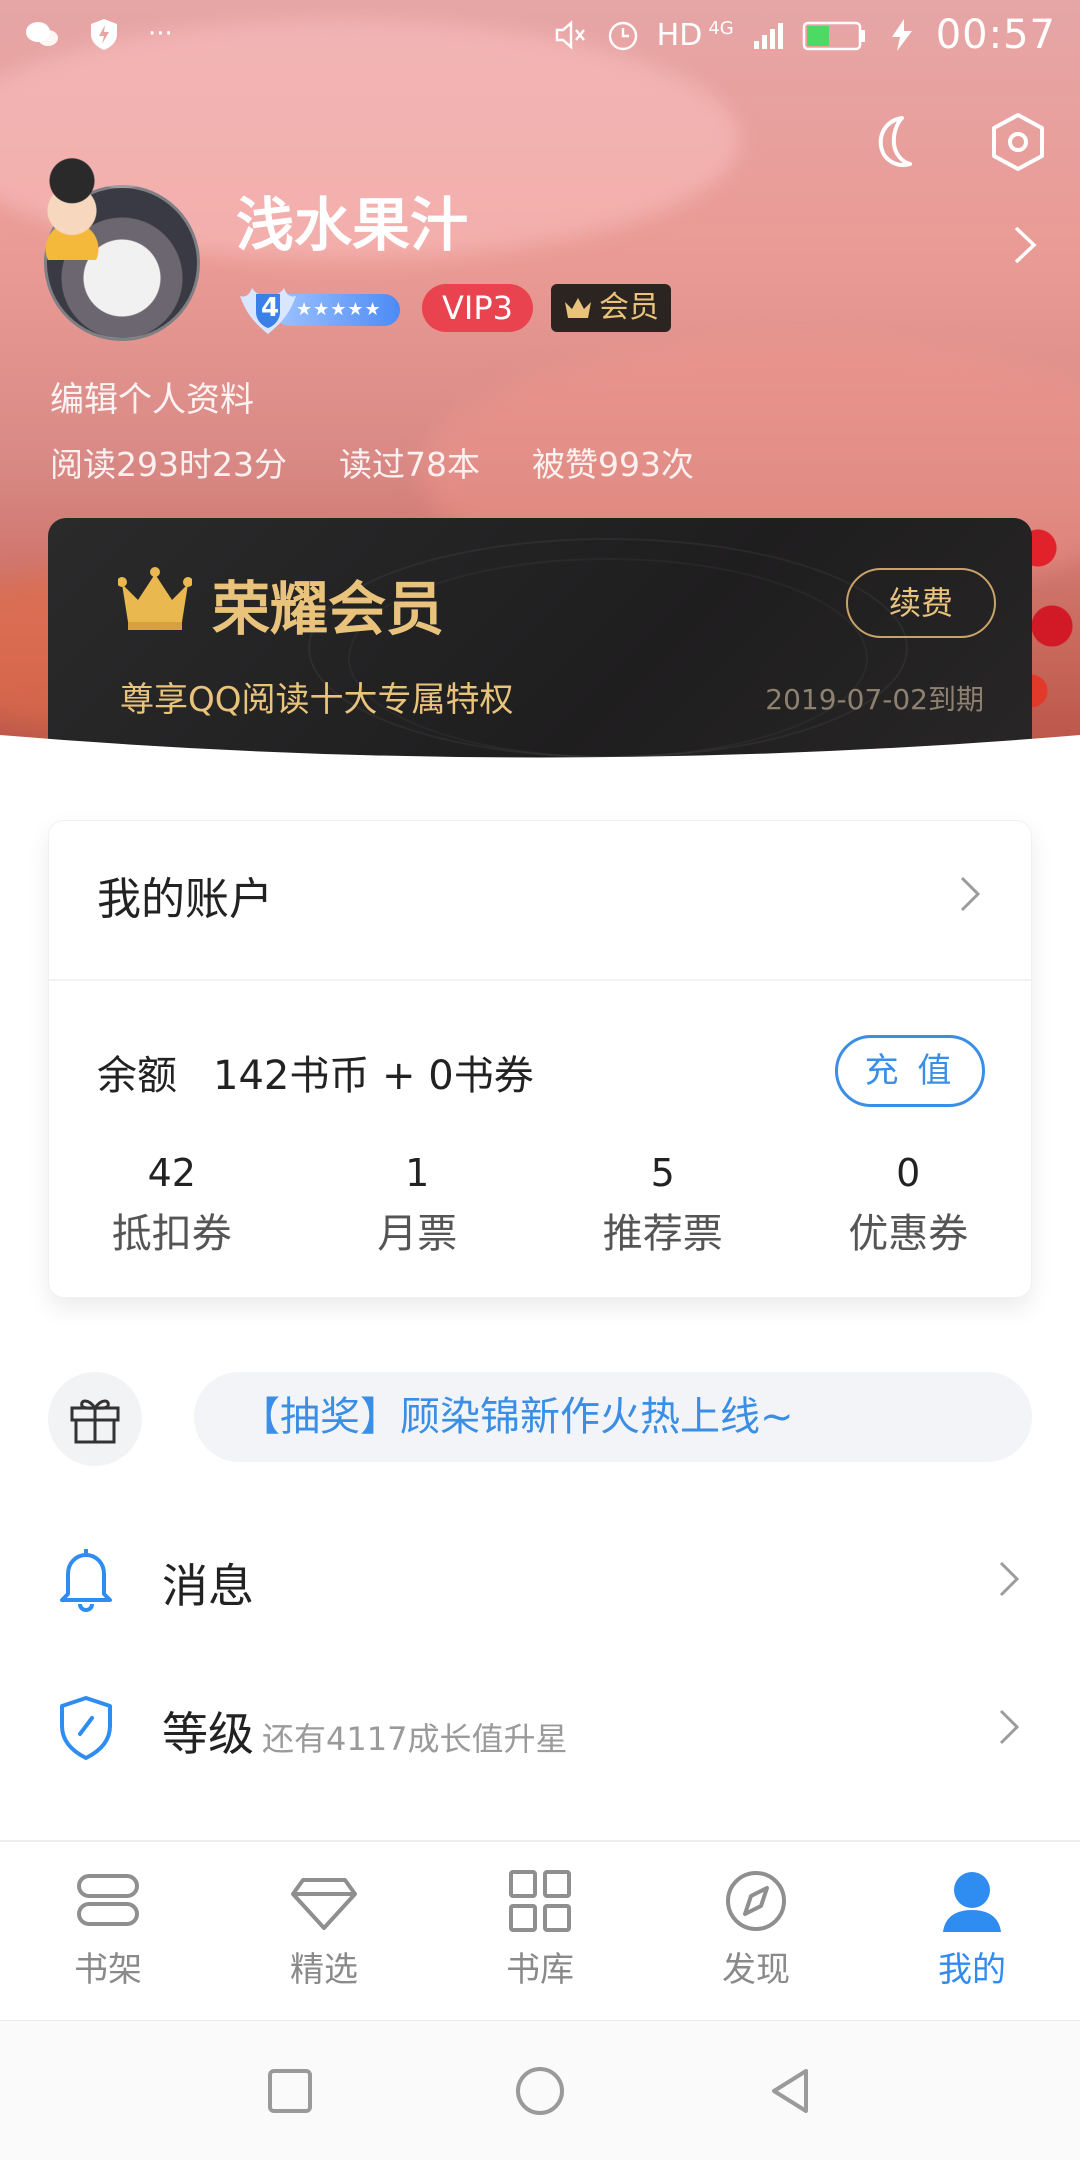  Describe the element at coordinates (95, 1421) in the screenshot. I see `gift-icon` at that location.